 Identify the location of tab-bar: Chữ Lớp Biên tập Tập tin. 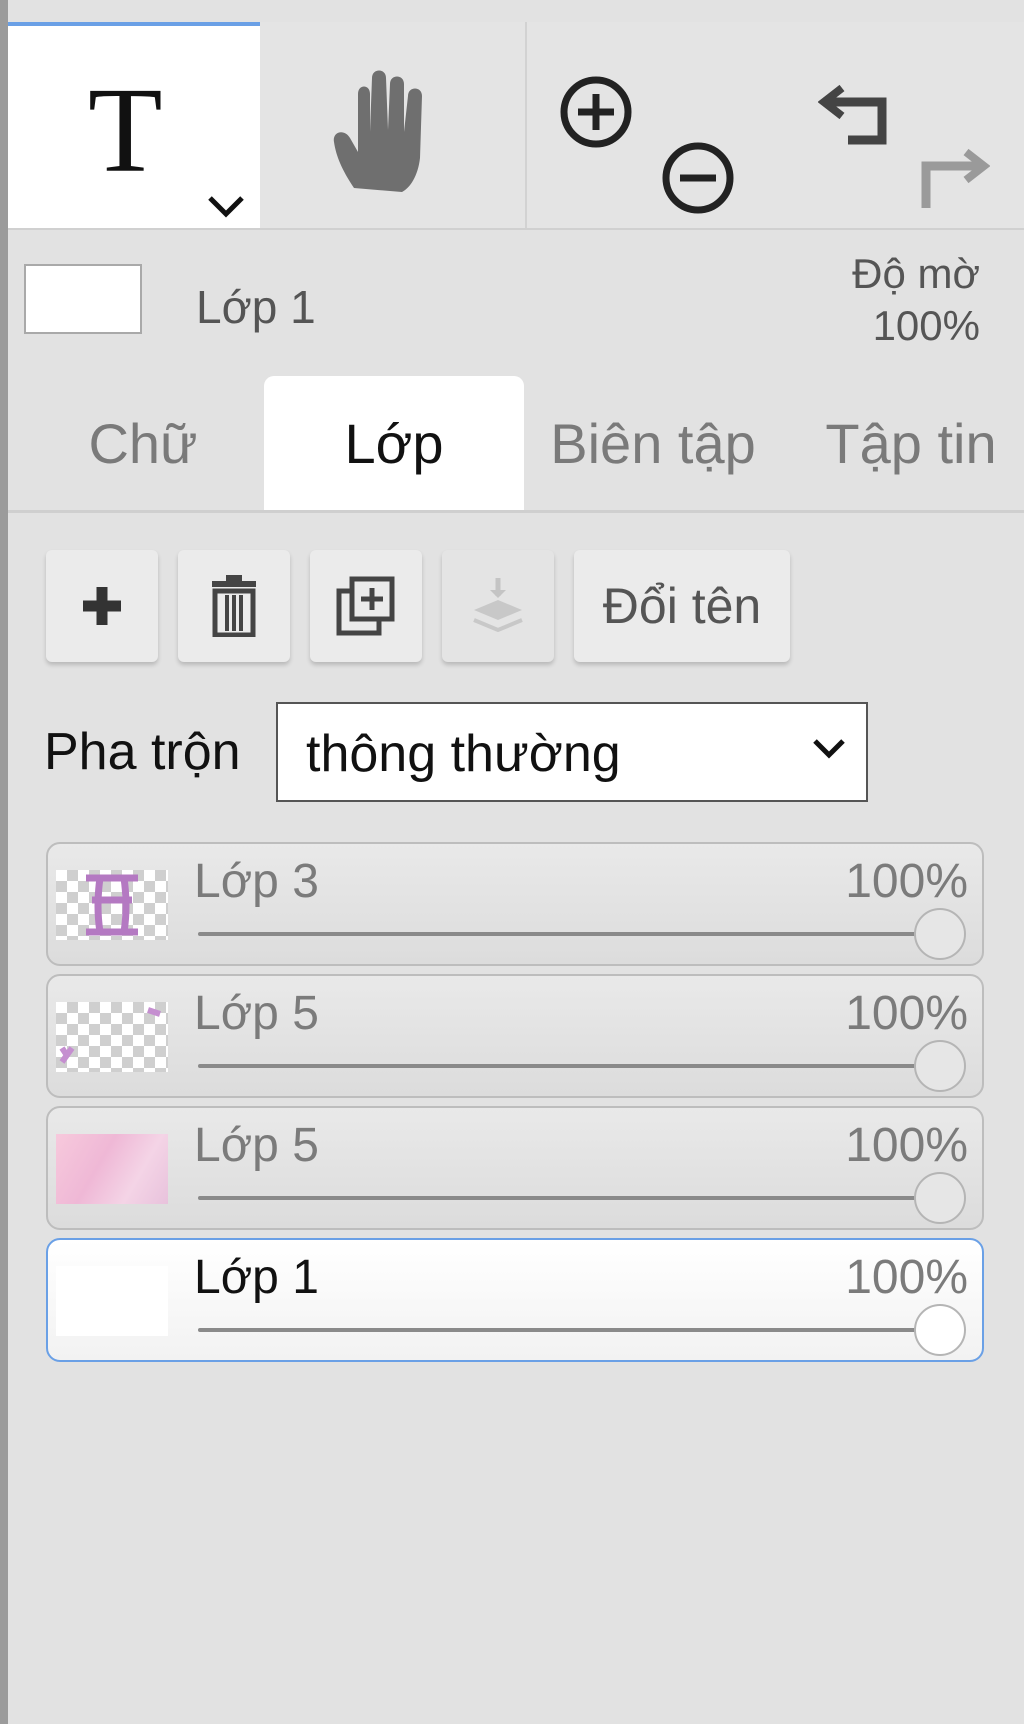
(516, 444).